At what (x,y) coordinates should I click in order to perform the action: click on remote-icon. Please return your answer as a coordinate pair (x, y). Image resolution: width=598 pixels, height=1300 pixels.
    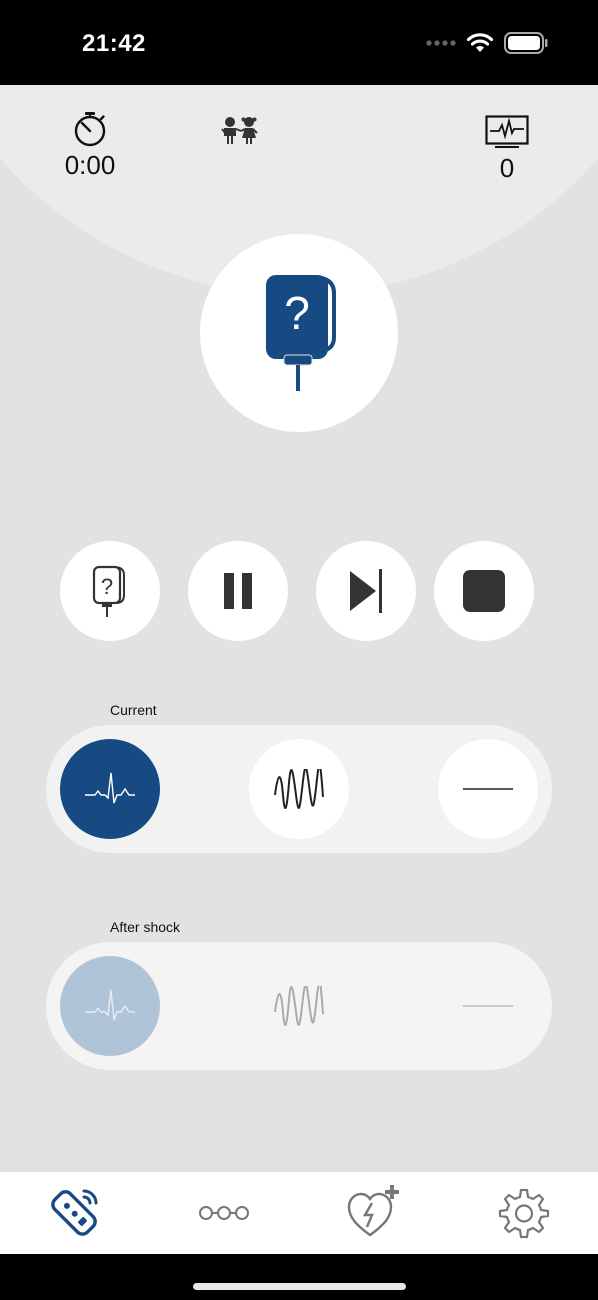
    Looking at the image, I should click on (74, 1212).